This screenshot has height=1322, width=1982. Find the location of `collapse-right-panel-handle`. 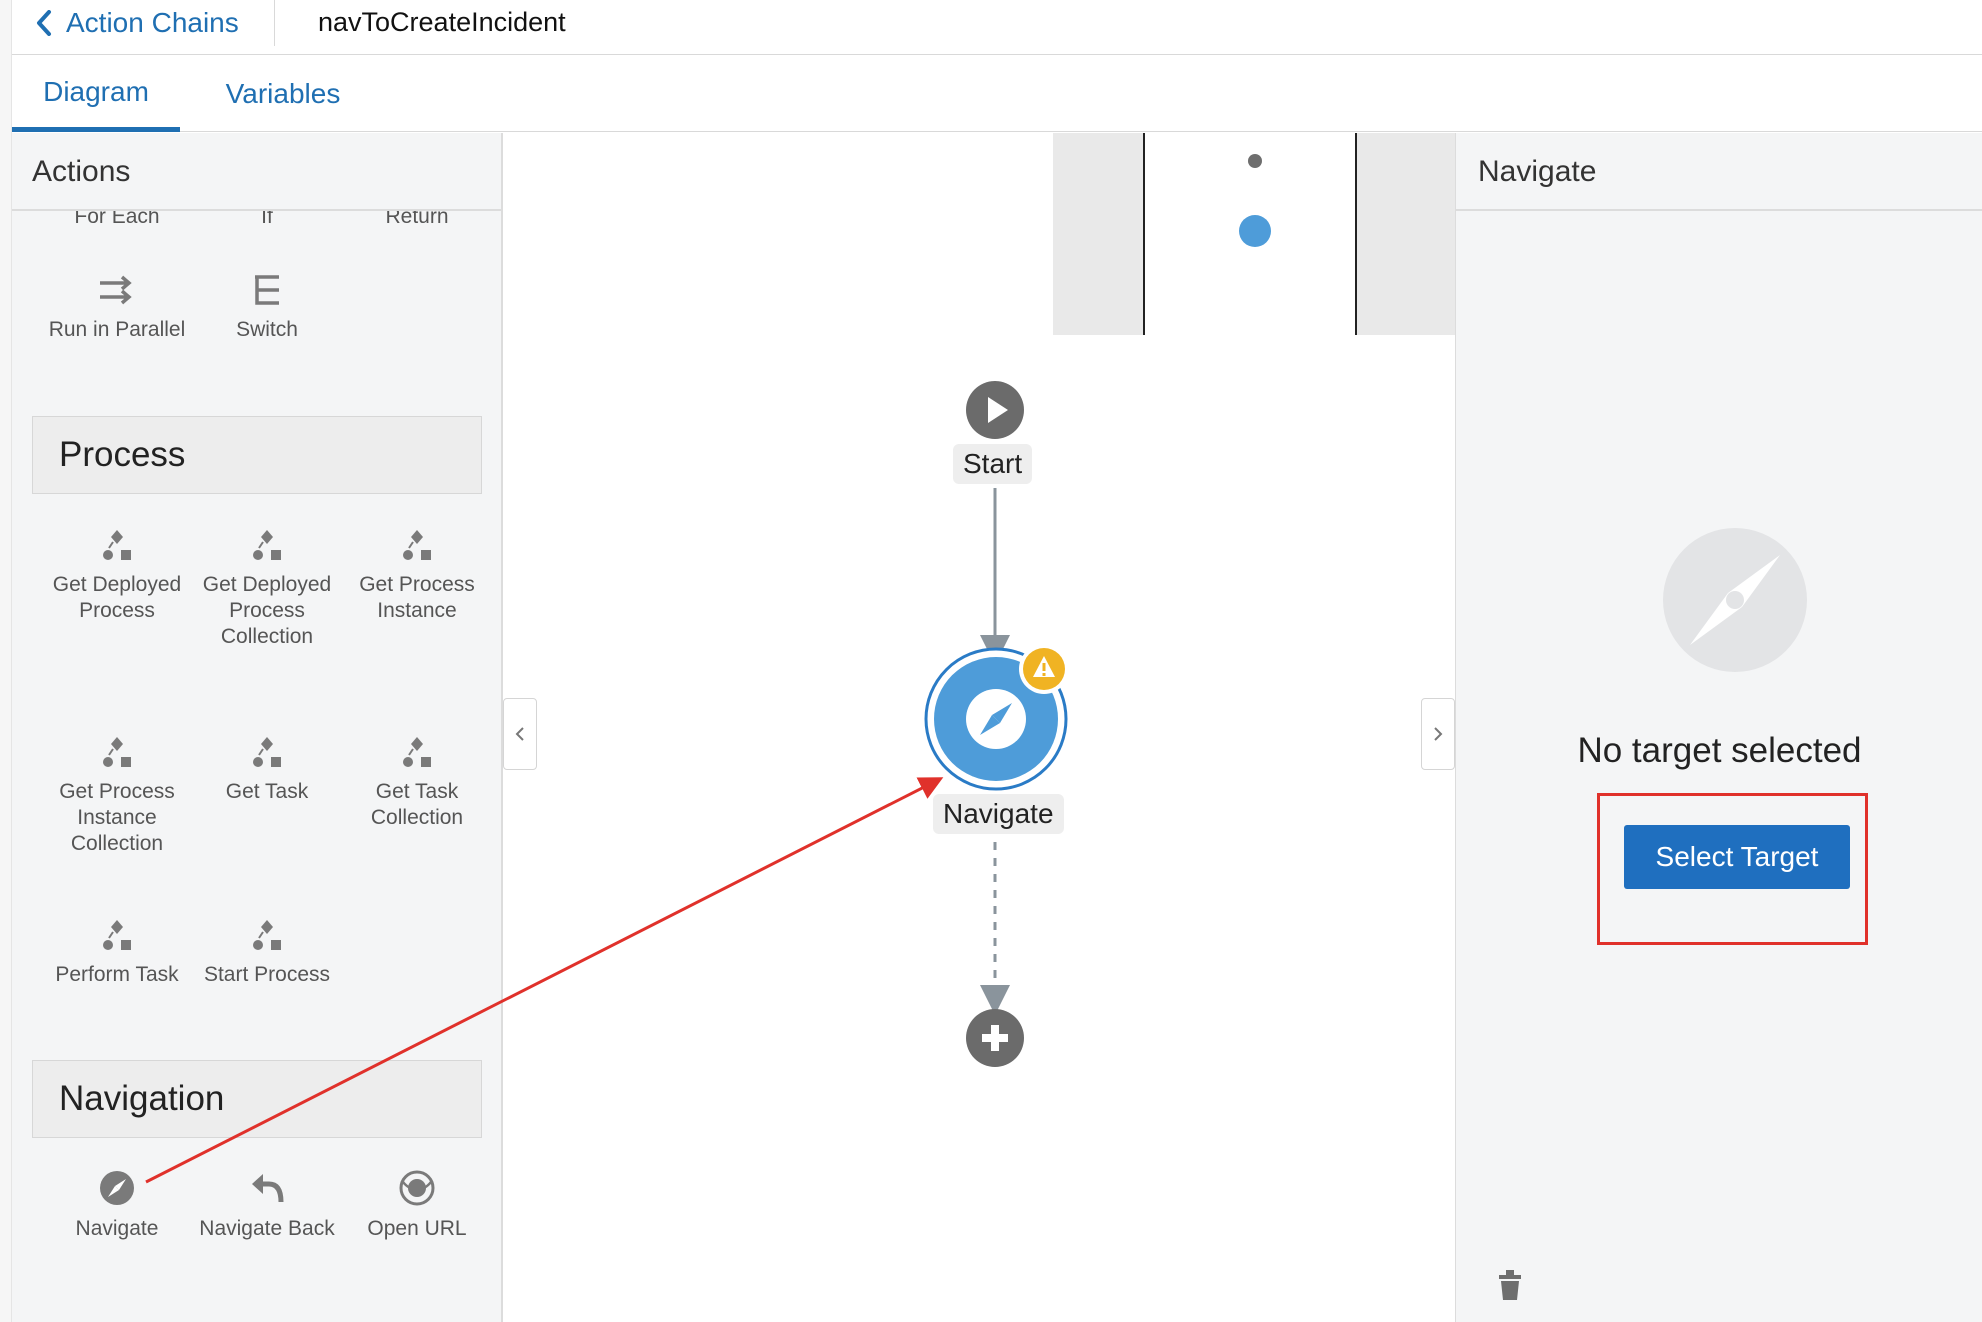

collapse-right-panel-handle is located at coordinates (1438, 734).